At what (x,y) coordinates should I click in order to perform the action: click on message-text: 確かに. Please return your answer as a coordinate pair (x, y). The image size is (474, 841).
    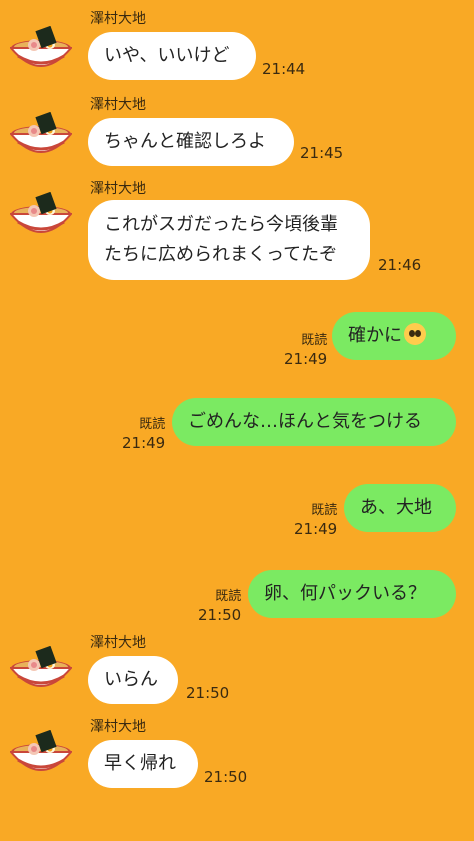
    Looking at the image, I should click on (375, 335).